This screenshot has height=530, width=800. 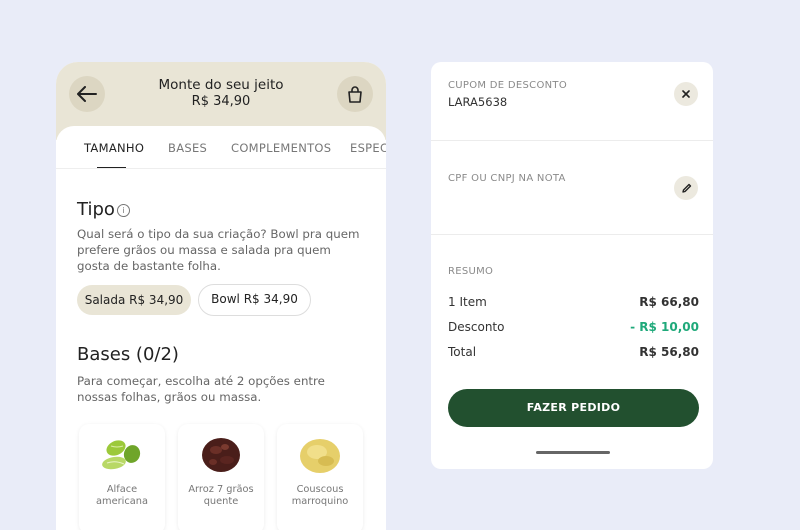 I want to click on bag-button, so click(x=355, y=94).